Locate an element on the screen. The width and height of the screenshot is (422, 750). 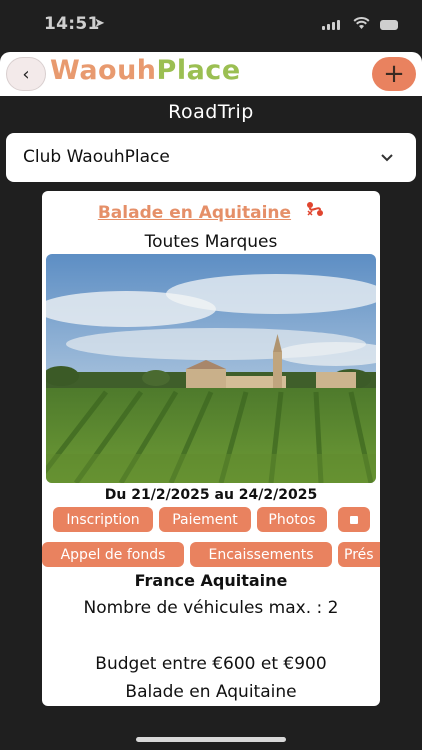
event-title-link: Balade en Aquitaine is located at coordinates (194, 213).